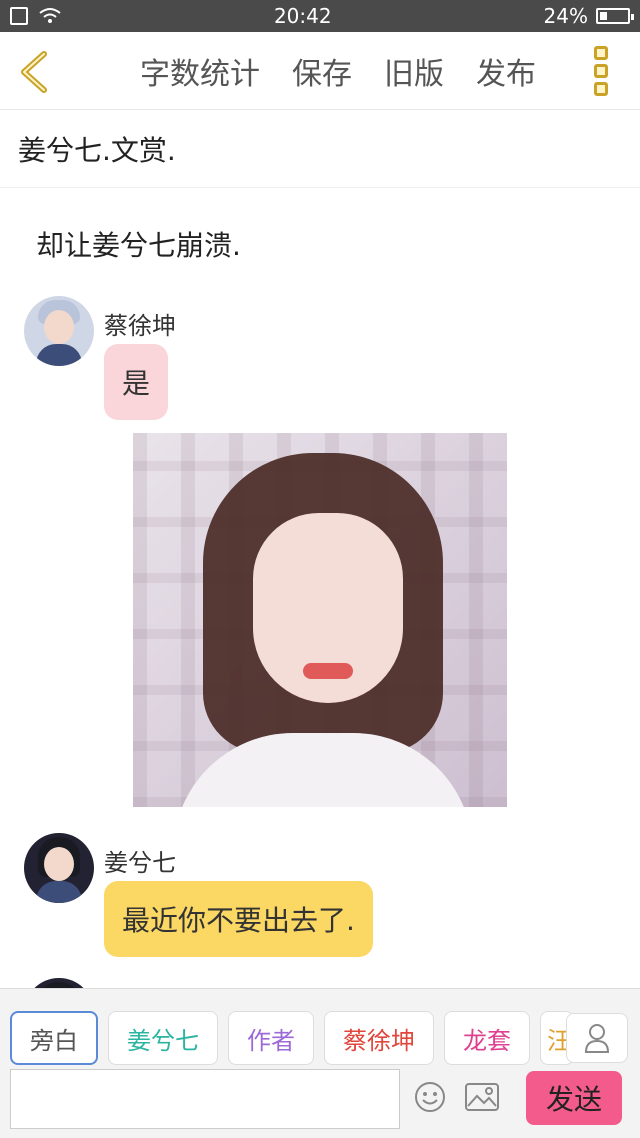 This screenshot has height=1138, width=640. I want to click on add-role-button, so click(597, 1038).